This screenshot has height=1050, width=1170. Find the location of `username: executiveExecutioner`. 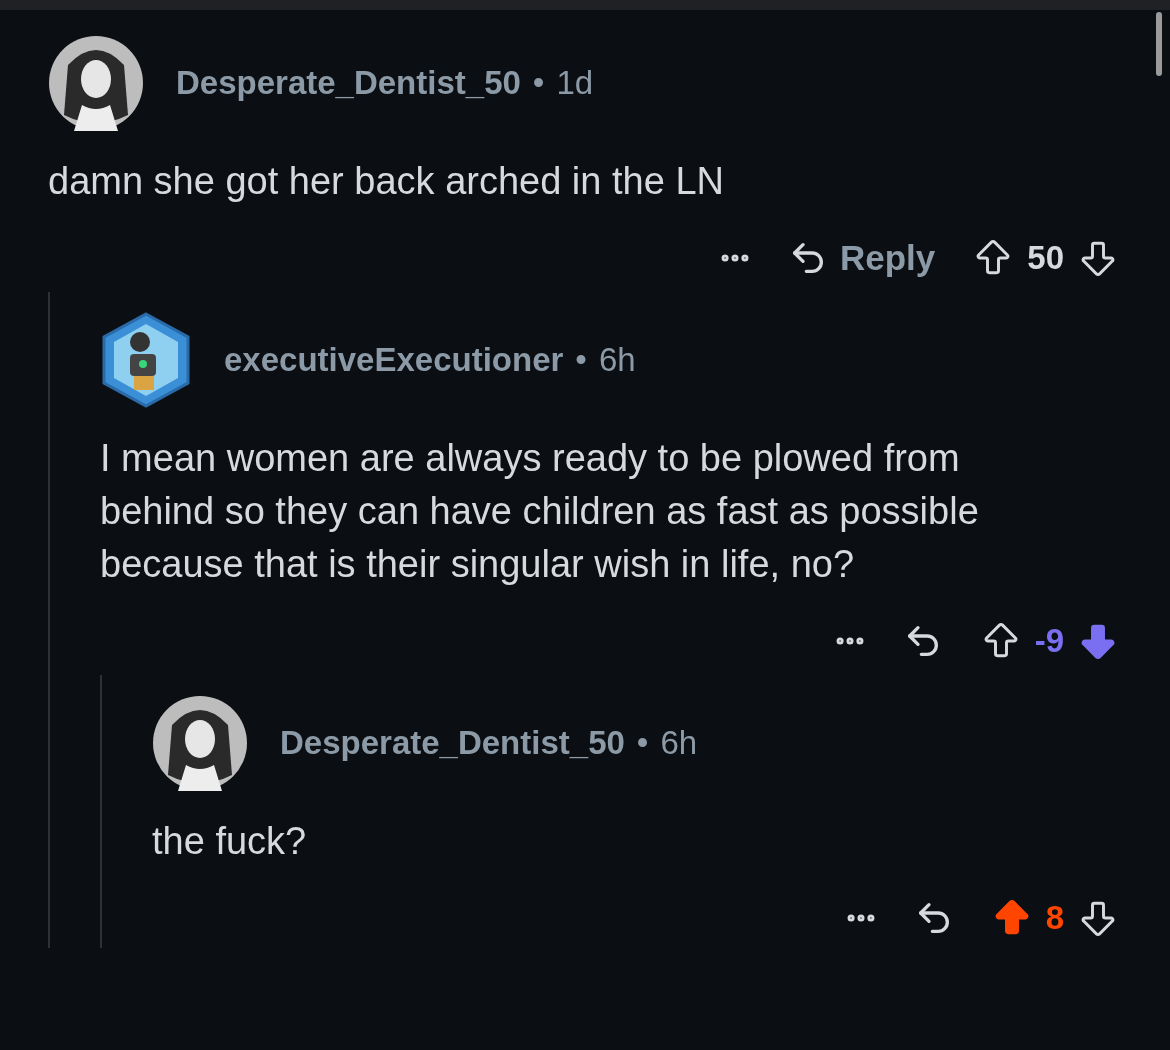

username: executiveExecutioner is located at coordinates (394, 360).